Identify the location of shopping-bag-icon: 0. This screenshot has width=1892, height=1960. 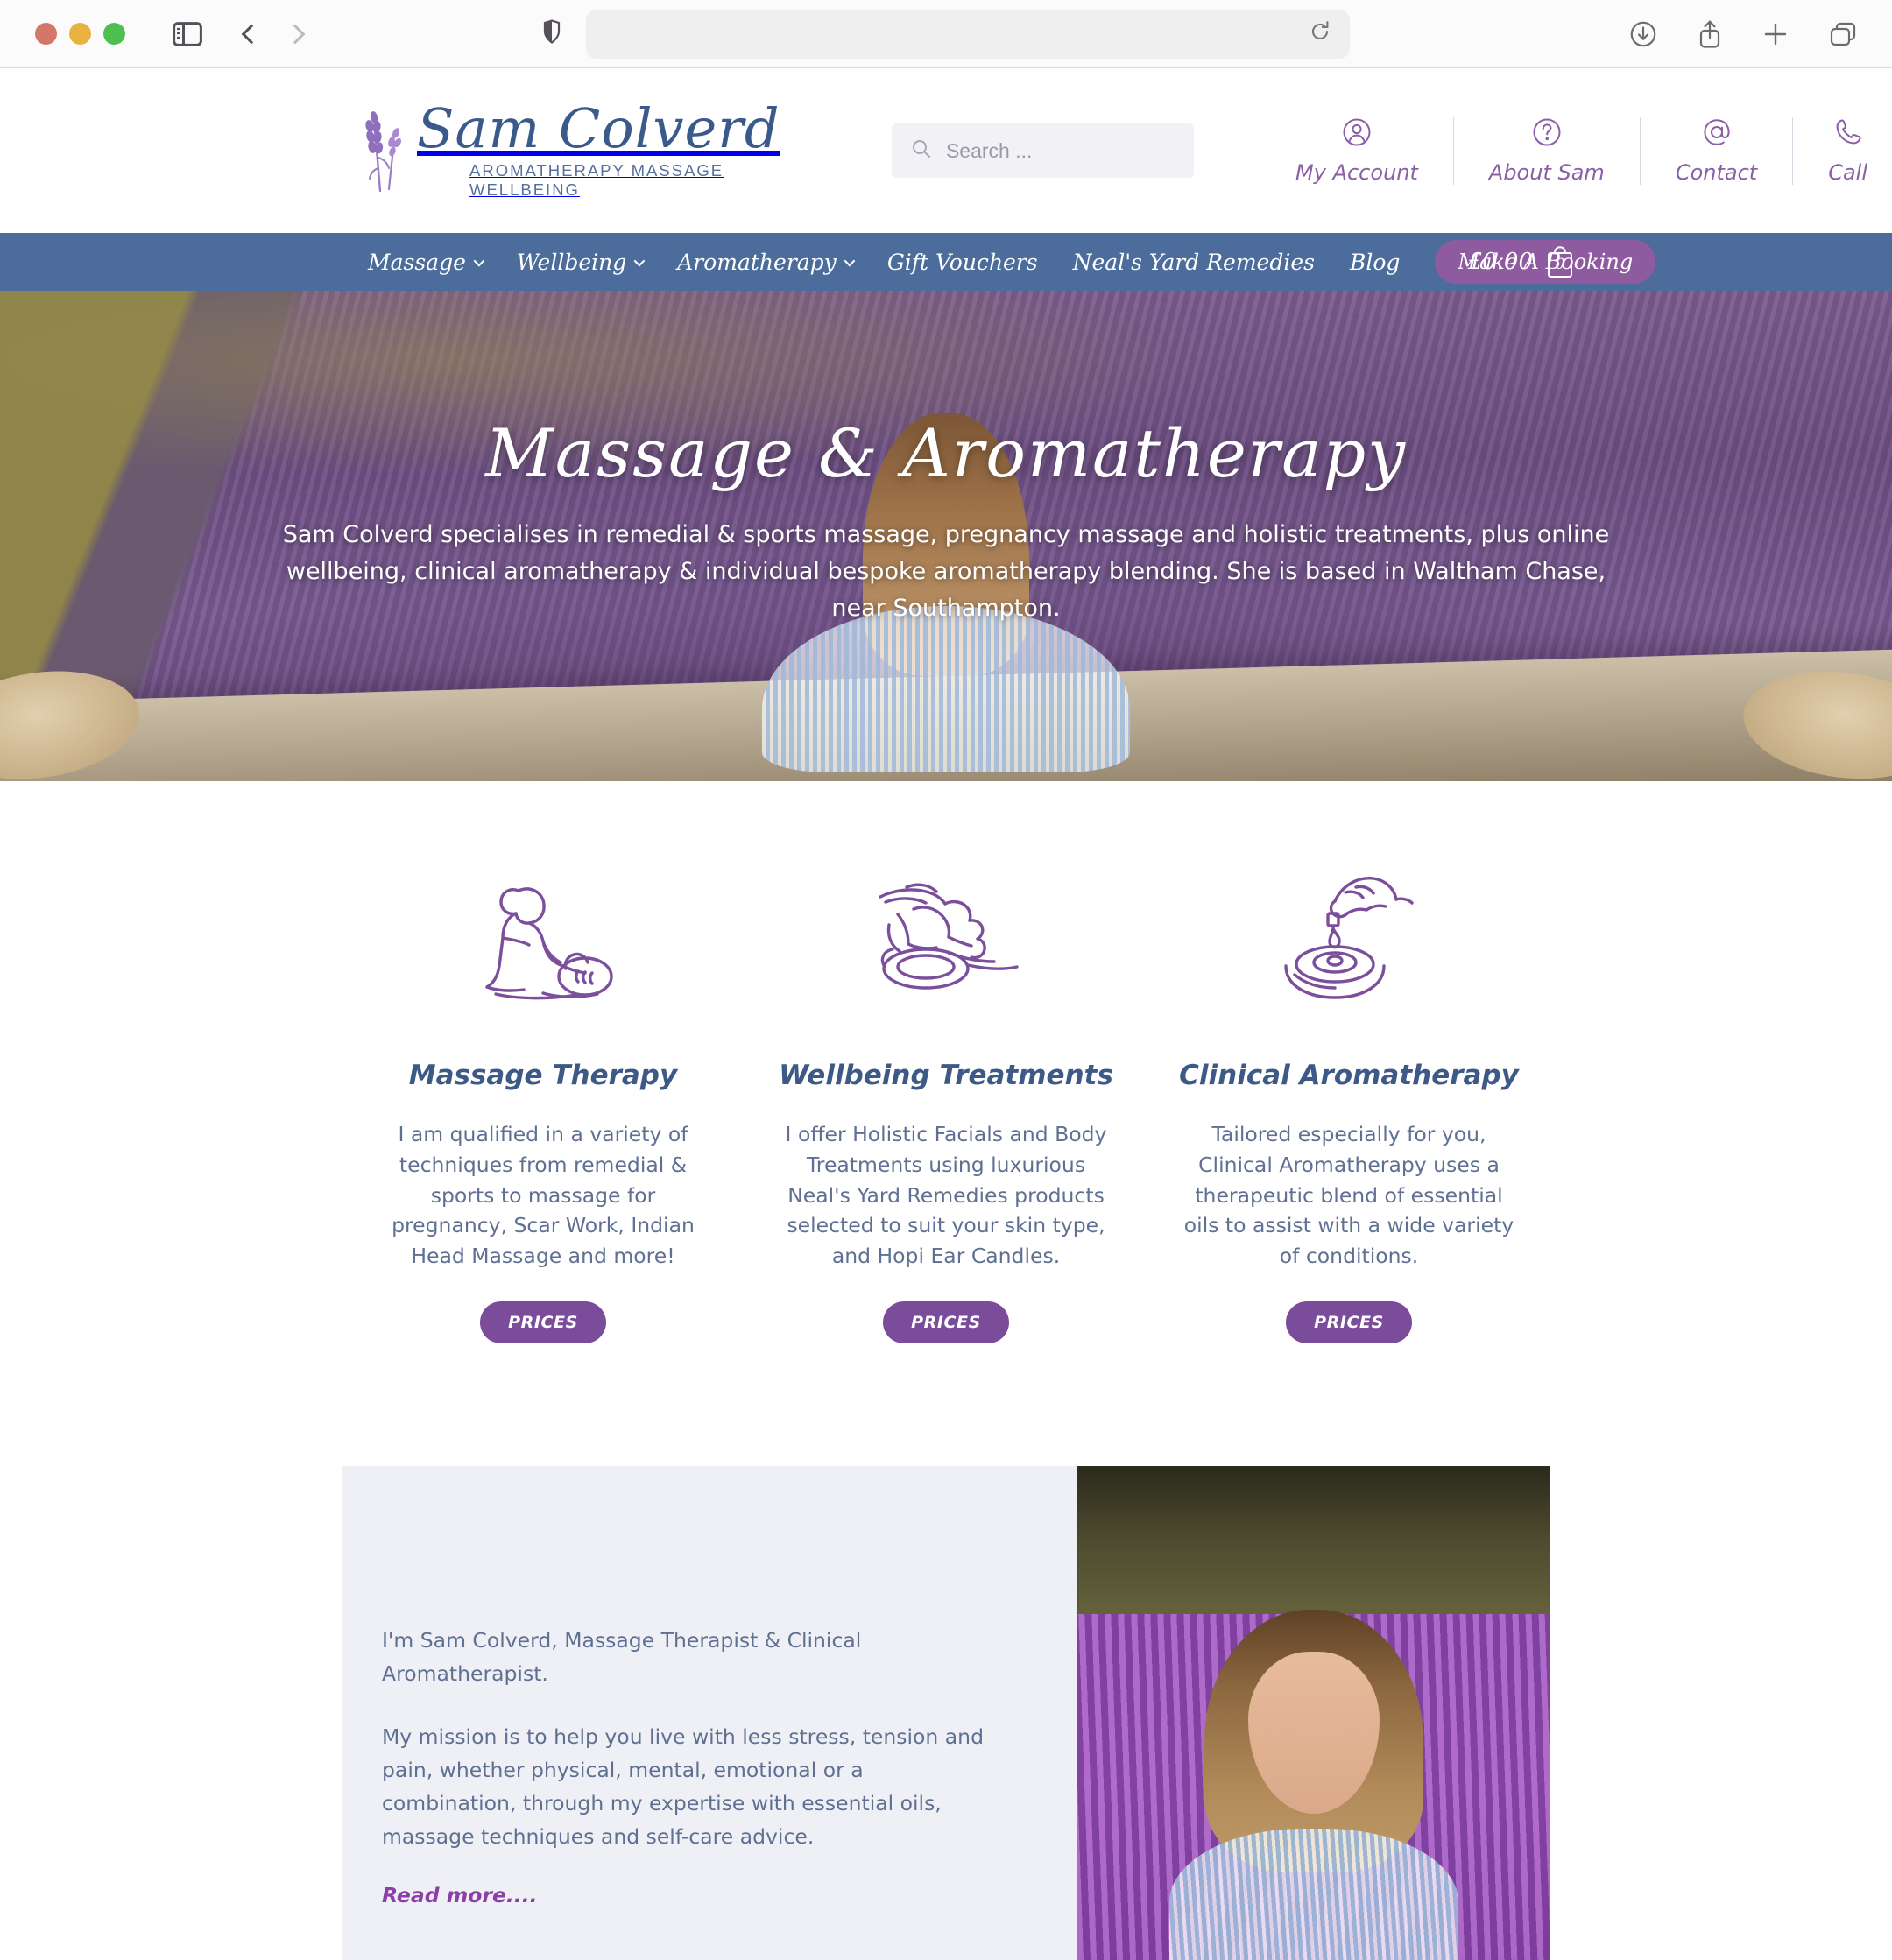
(1560, 261).